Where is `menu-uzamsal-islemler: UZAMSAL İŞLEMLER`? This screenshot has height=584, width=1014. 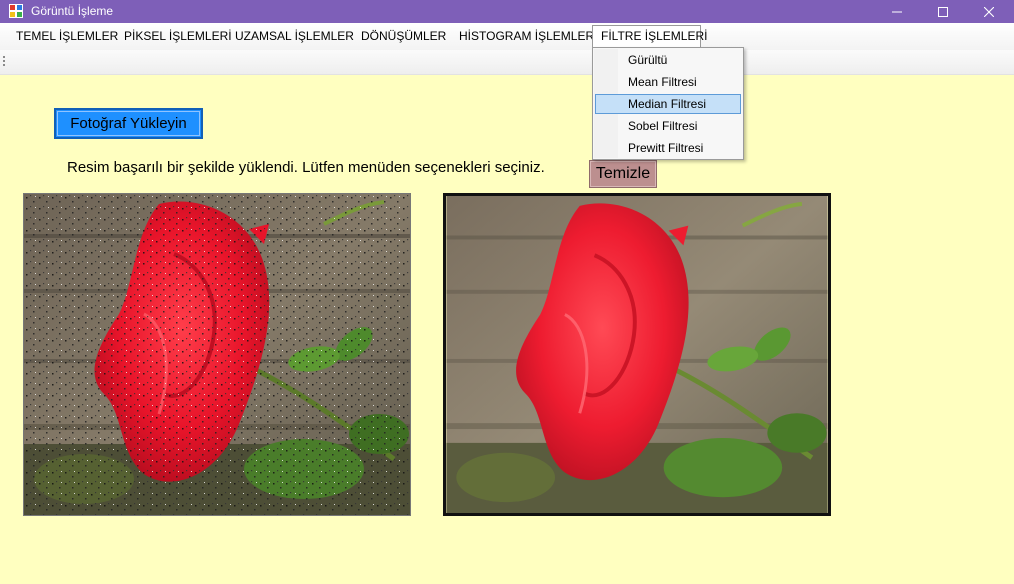 menu-uzamsal-islemler: UZAMSAL İŞLEMLER is located at coordinates (294, 36).